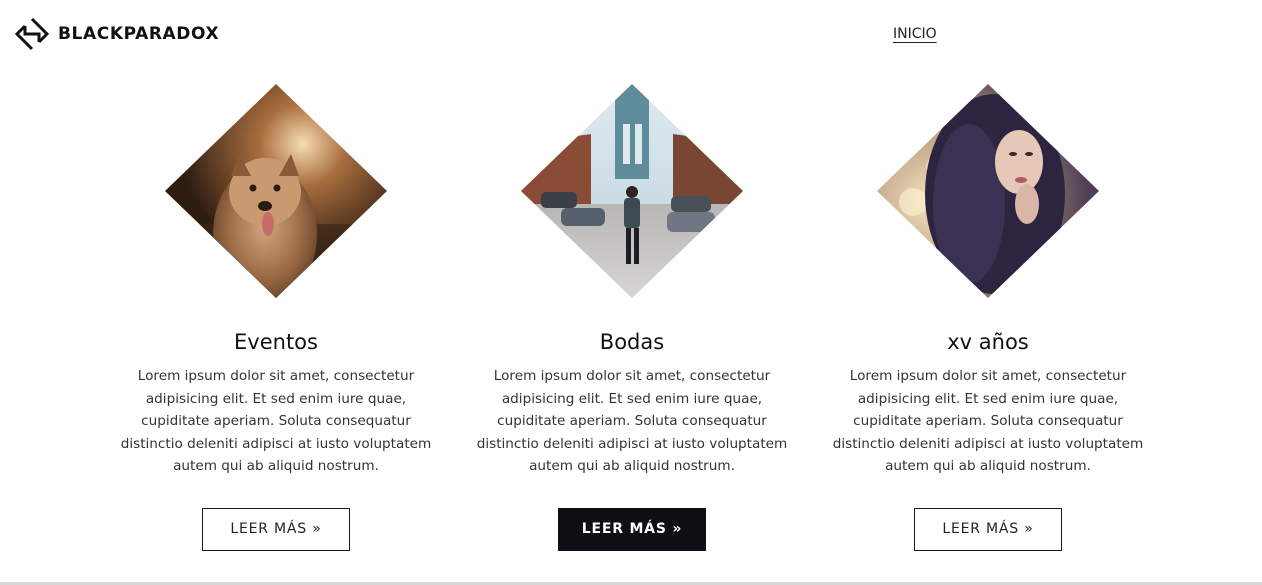  I want to click on leer-mas-button-xv-anos: LEER MÁS », so click(988, 529).